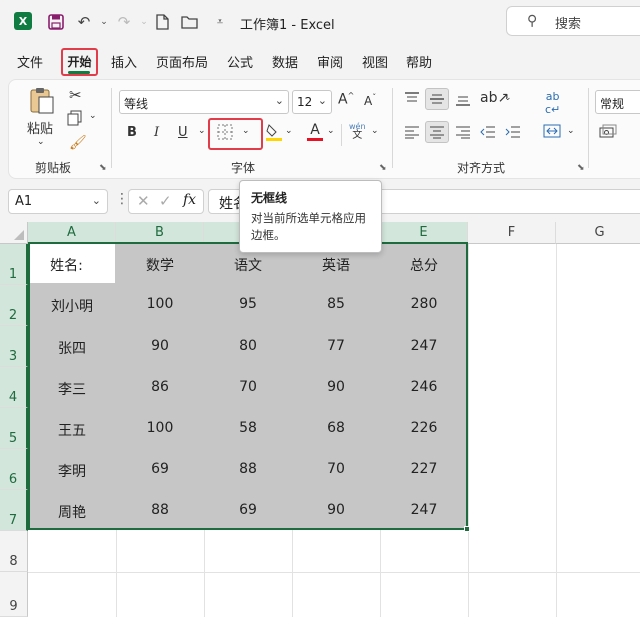  What do you see at coordinates (160, 304) in the screenshot?
I see `cell-b2: 100` at bounding box center [160, 304].